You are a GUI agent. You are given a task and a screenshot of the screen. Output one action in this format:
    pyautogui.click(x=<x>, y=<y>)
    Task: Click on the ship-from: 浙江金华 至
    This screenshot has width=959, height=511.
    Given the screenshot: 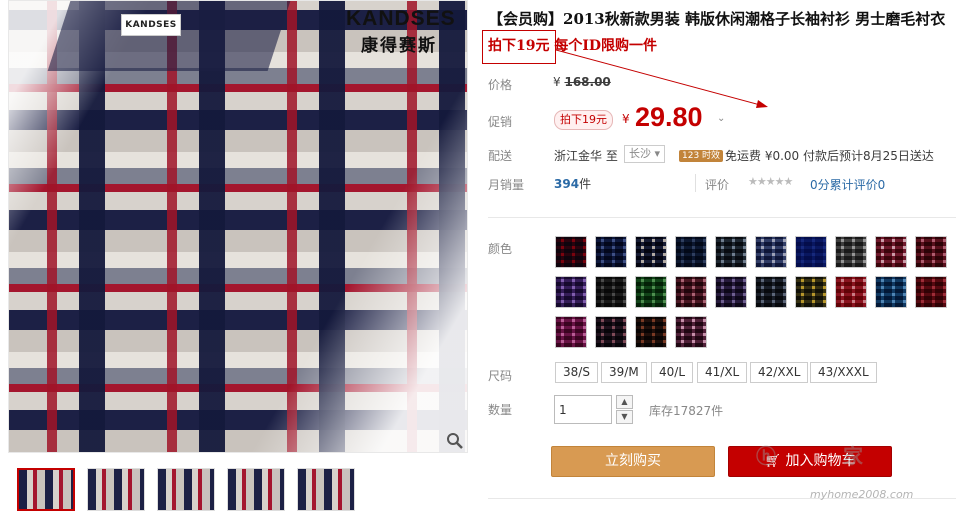 What is the action you would take?
    pyautogui.click(x=586, y=155)
    